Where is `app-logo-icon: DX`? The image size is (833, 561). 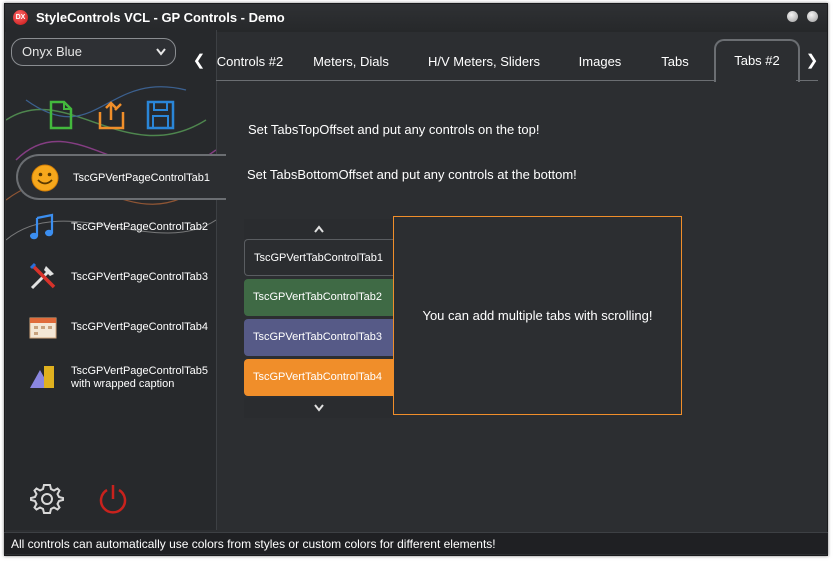 app-logo-icon: DX is located at coordinates (20, 17).